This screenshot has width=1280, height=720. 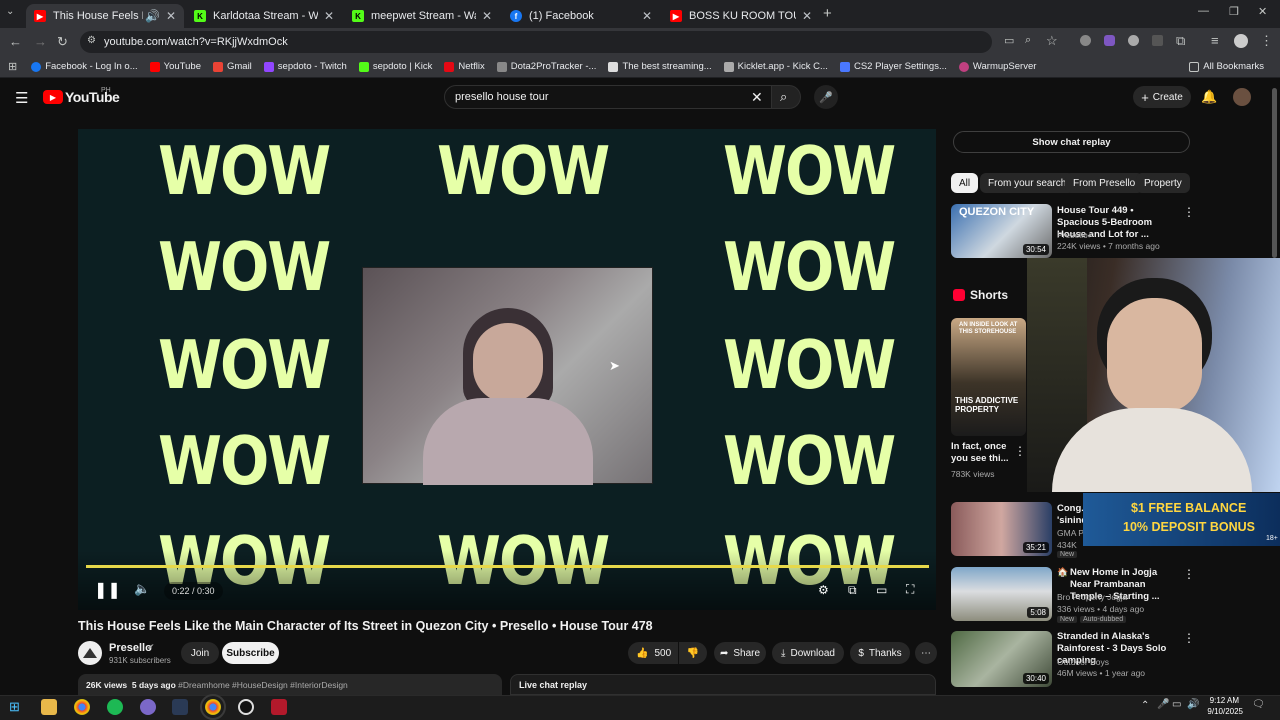 What do you see at coordinates (786, 97) in the screenshot?
I see `search-button: ⌕` at bounding box center [786, 97].